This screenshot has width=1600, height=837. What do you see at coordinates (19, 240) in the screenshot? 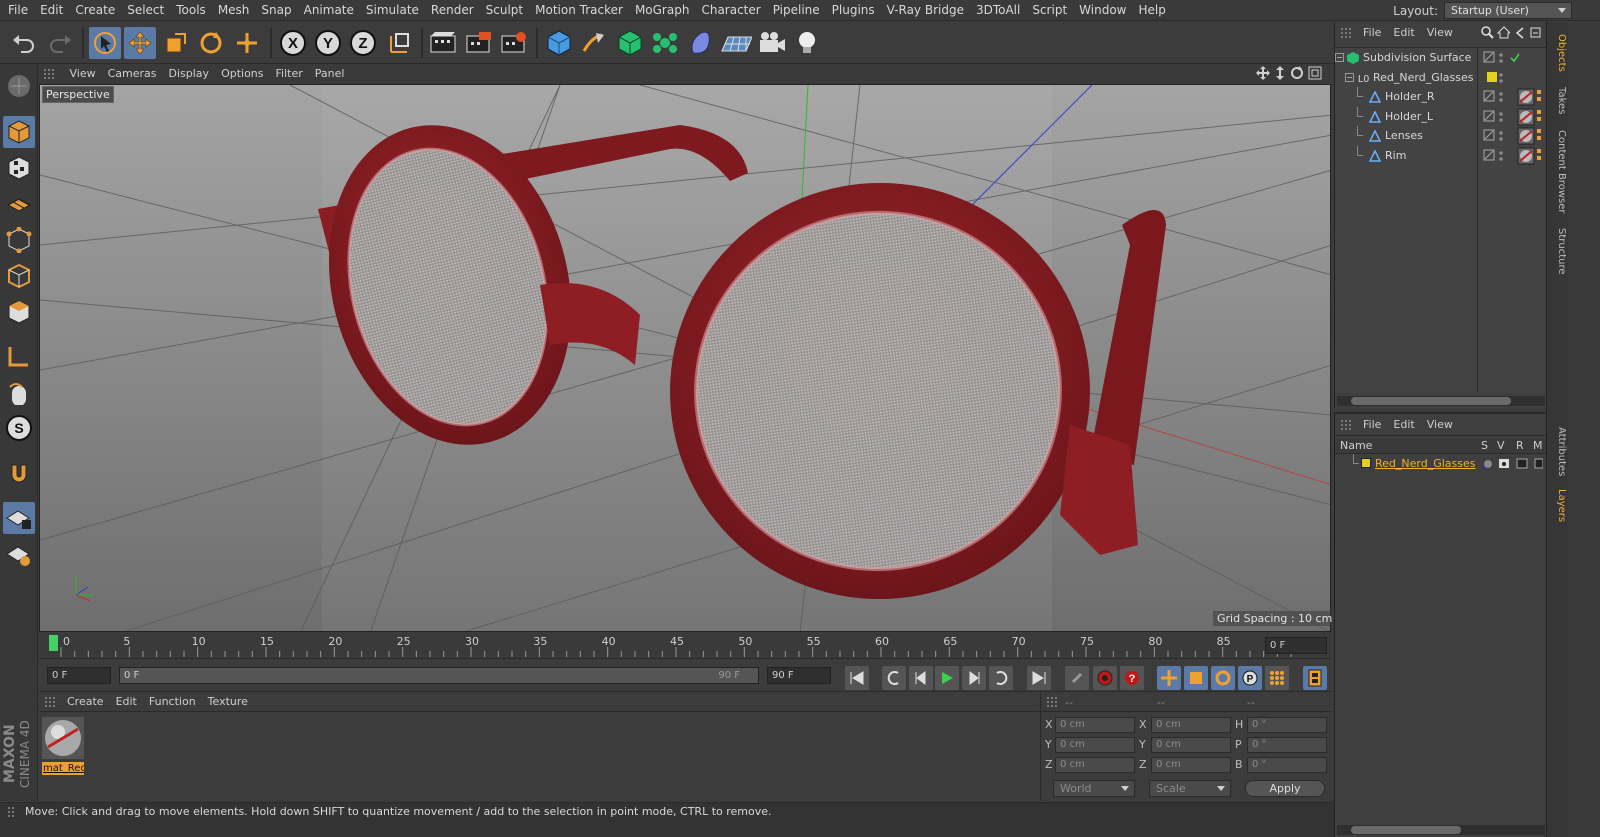
I see `points-mode-button` at bounding box center [19, 240].